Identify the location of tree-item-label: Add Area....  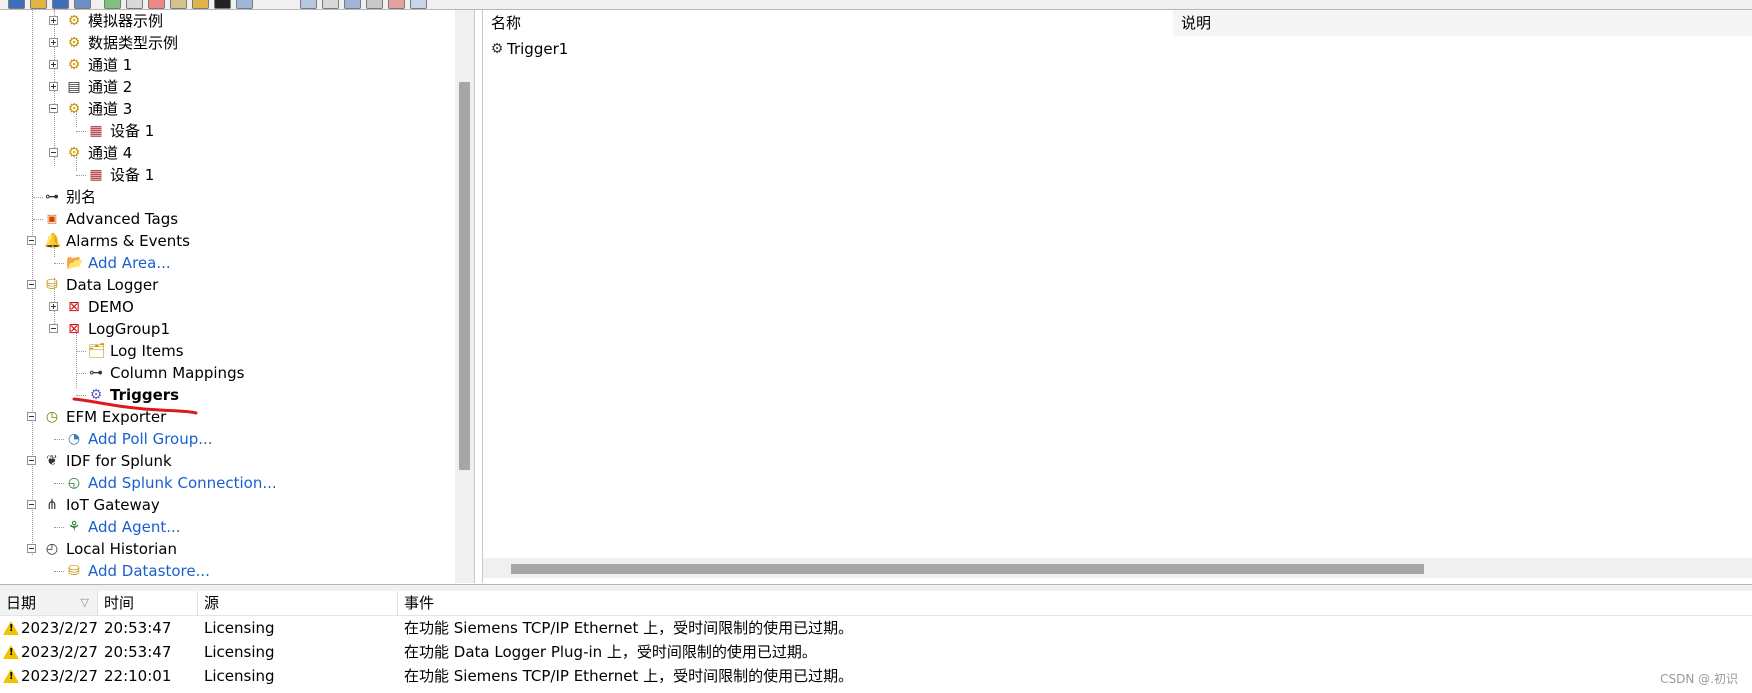
(129, 263).